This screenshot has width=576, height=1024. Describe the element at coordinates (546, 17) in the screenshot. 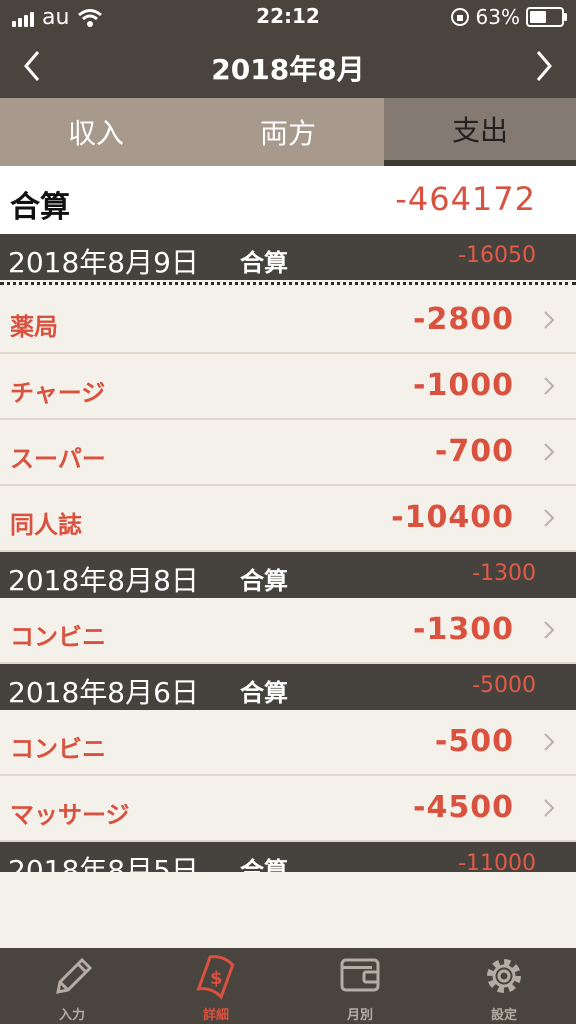

I see `battery-icon` at that location.